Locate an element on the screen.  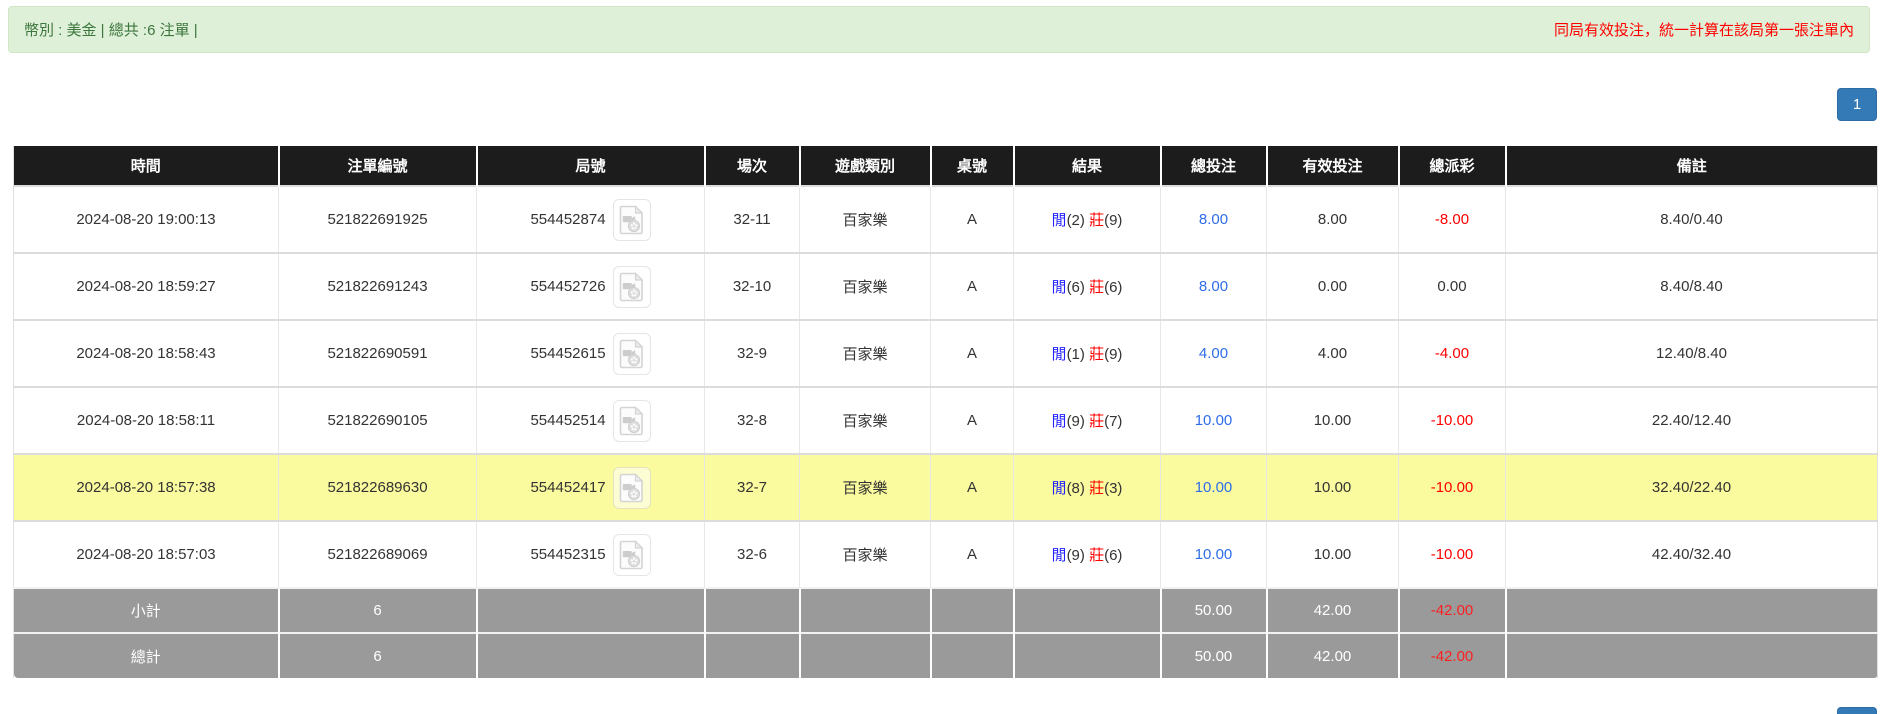
header-bet-id: 注單編號 is located at coordinates (377, 166).